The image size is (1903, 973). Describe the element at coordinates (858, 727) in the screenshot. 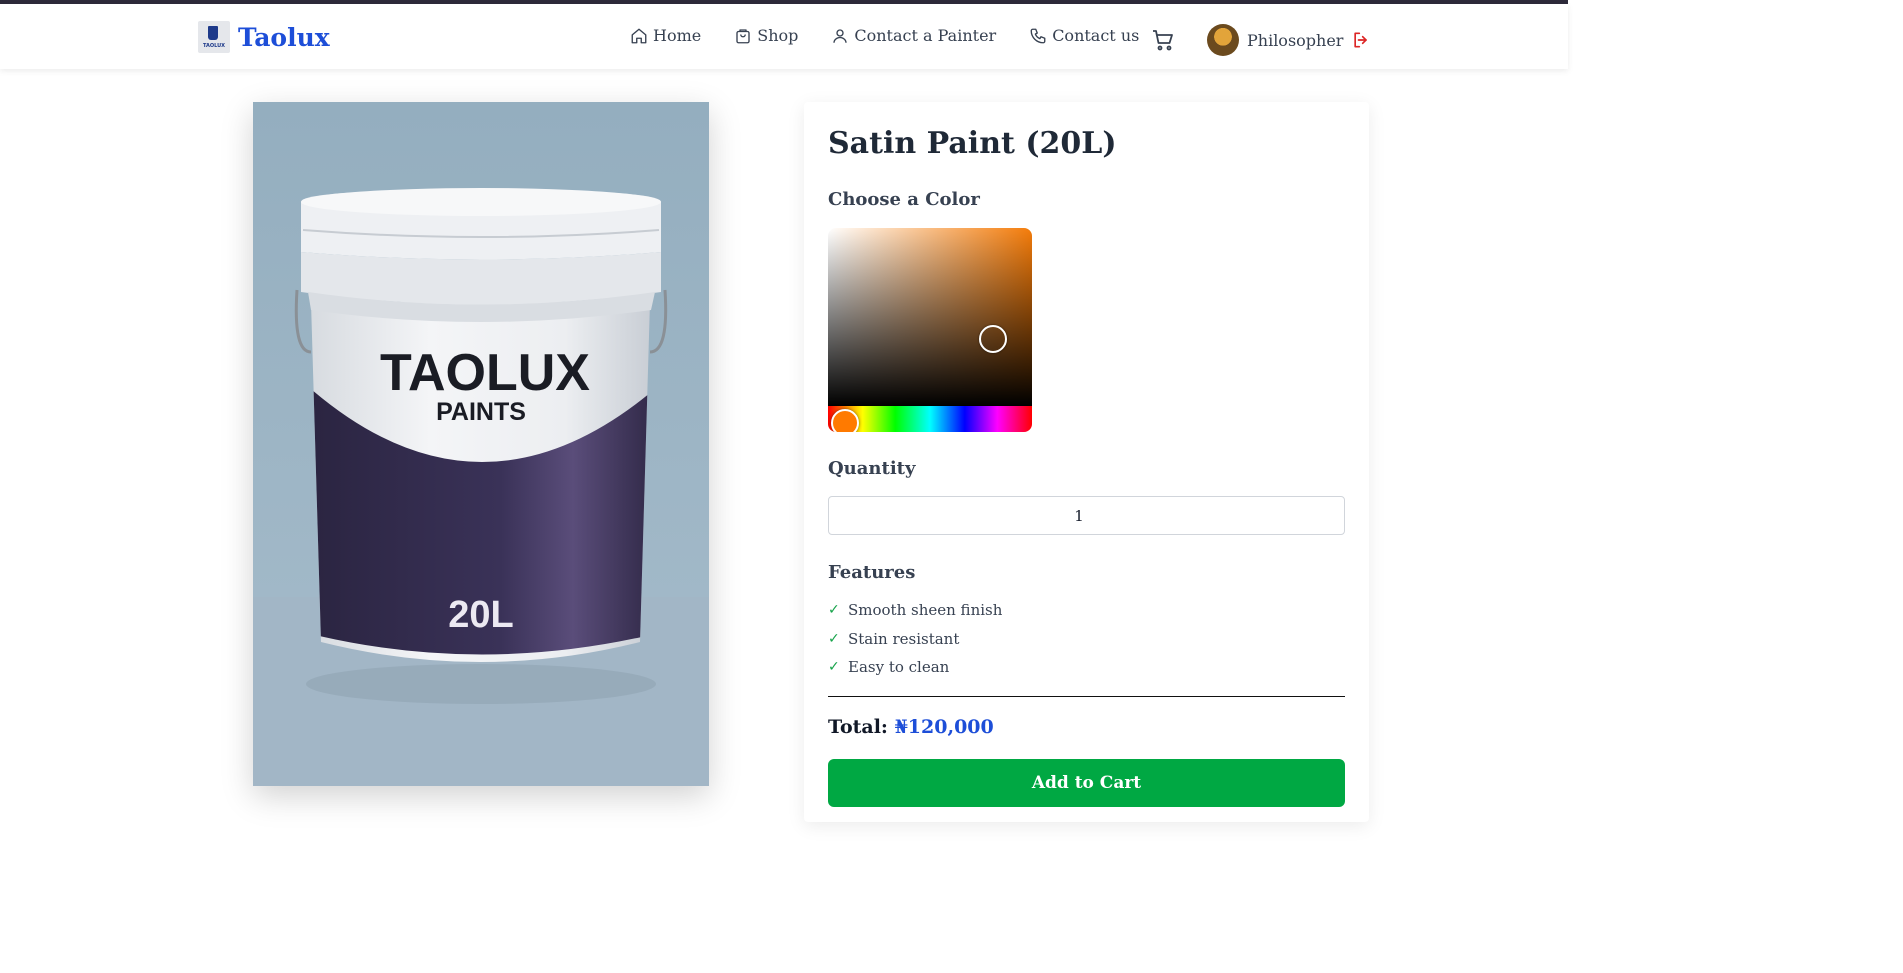

I see `total-label: Total:` at that location.